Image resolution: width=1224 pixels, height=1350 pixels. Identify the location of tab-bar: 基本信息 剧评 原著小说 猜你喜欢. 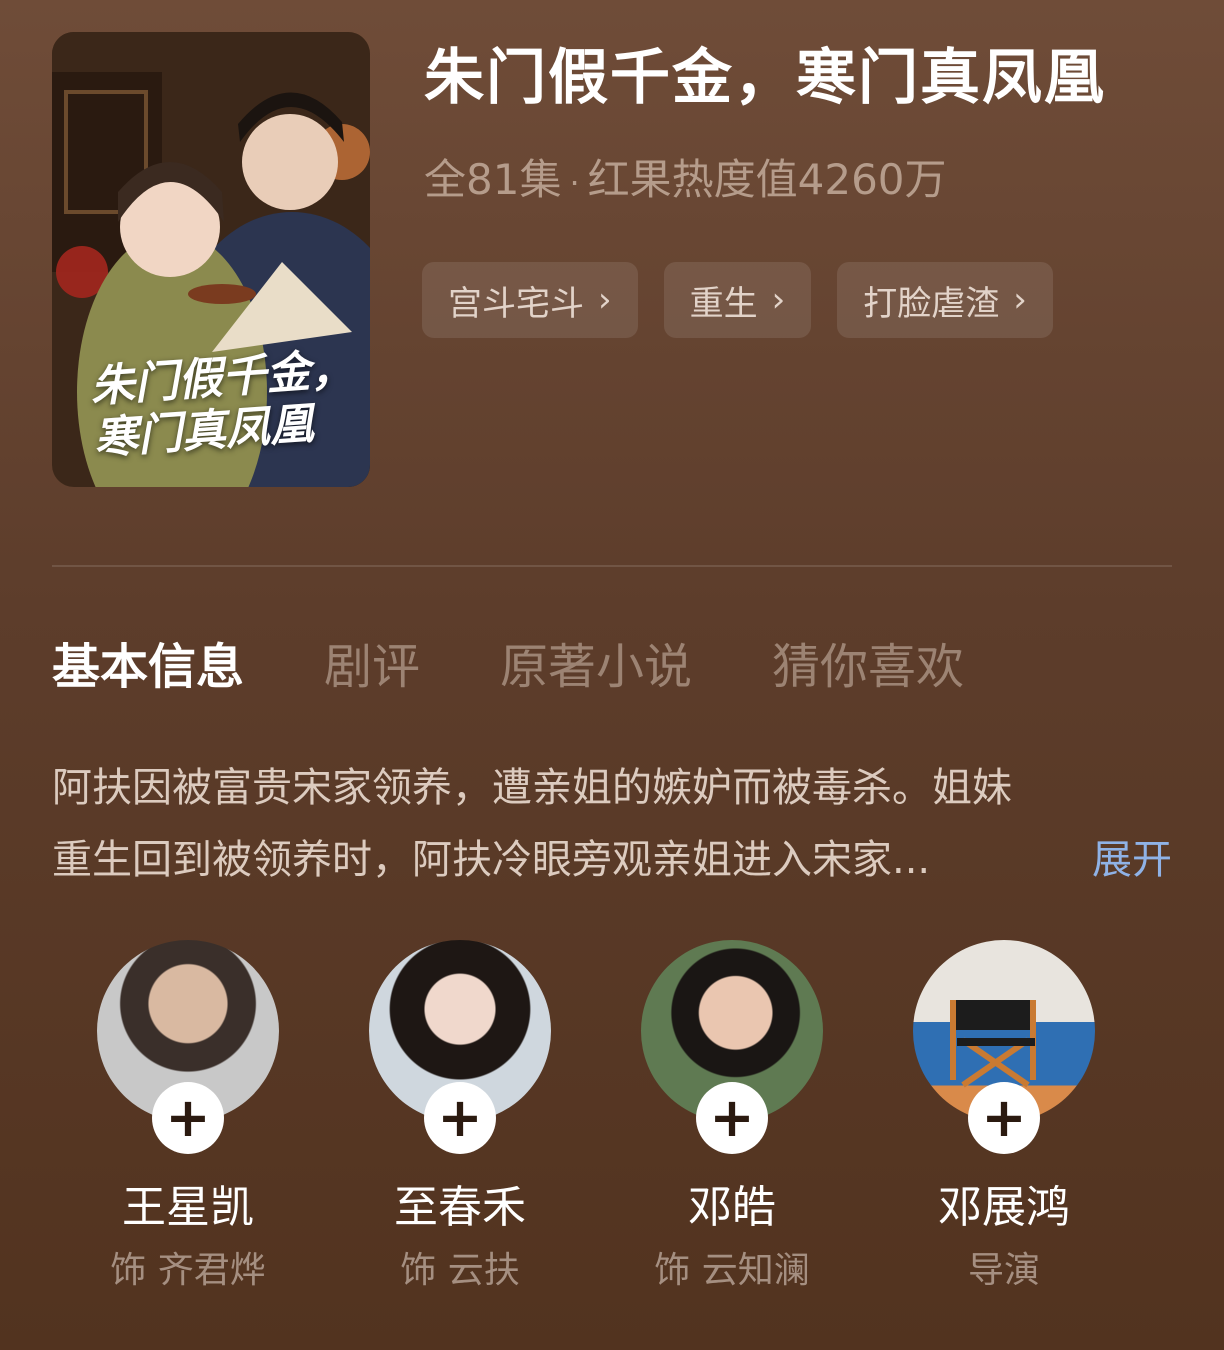
(548, 667).